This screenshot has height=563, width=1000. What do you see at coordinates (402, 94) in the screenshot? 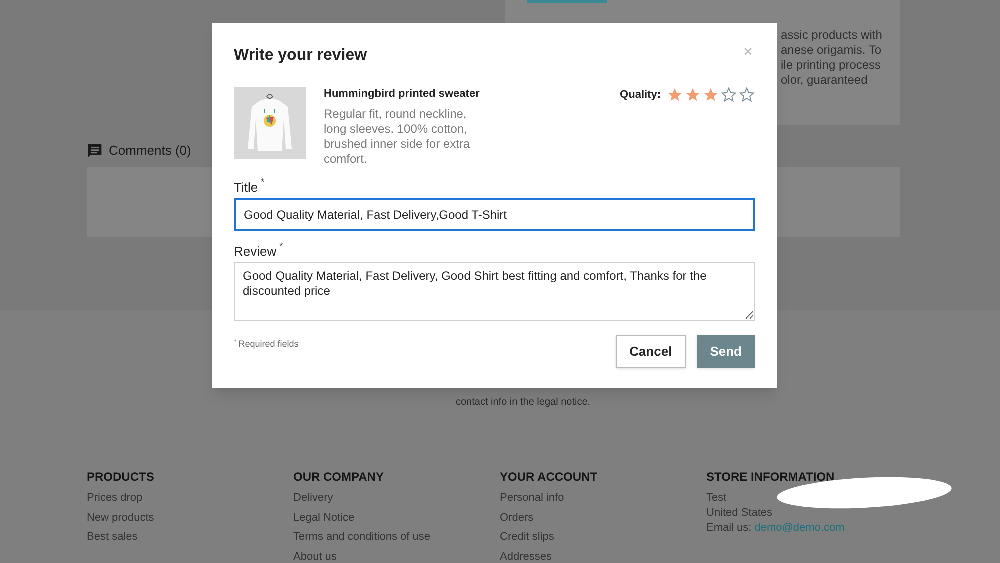
I see `product-name: Hummingbird printed sweater` at bounding box center [402, 94].